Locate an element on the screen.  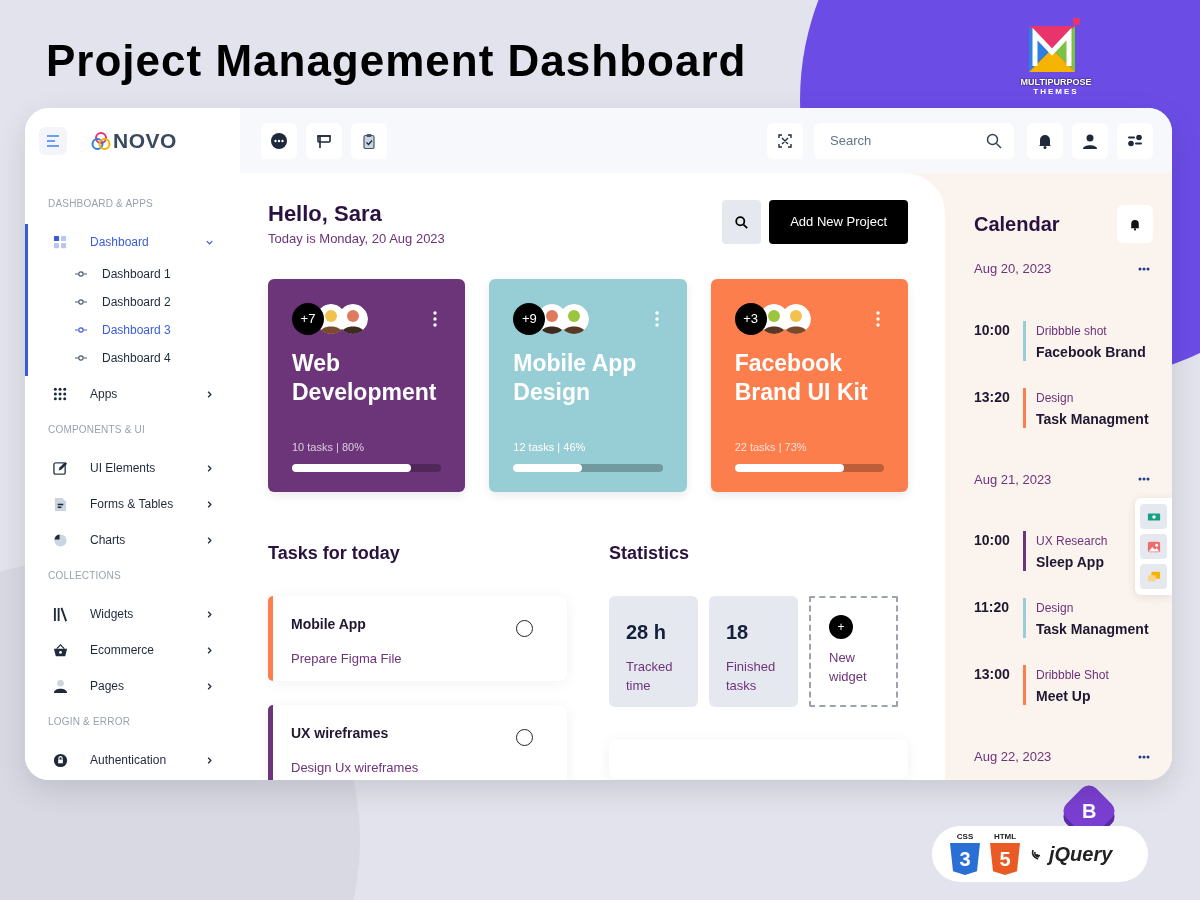
project-title: Facebook Brand UI Kit is located at coordinates (801, 377).